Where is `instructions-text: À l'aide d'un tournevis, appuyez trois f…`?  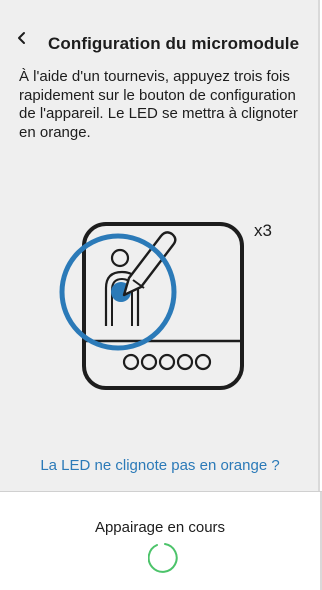 instructions-text: À l'aide d'un tournevis, appuyez trois f… is located at coordinates (158, 104).